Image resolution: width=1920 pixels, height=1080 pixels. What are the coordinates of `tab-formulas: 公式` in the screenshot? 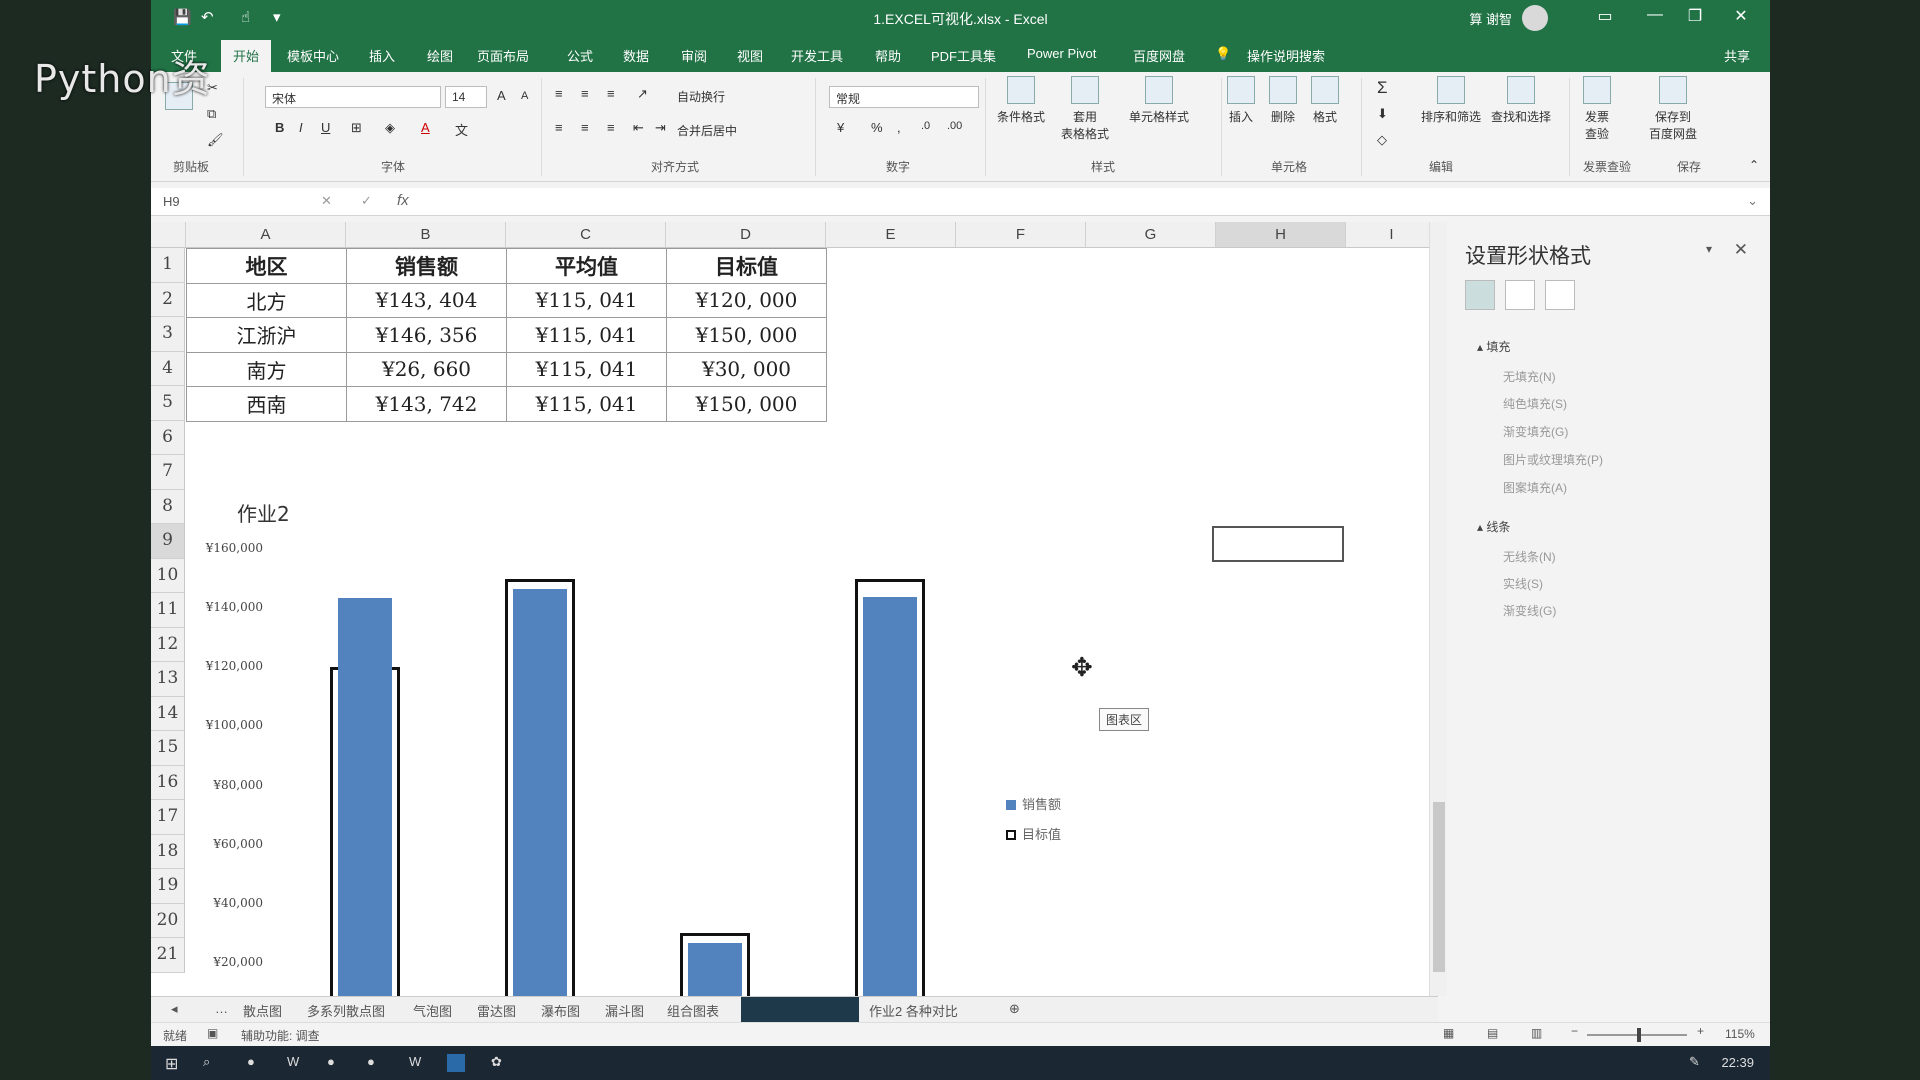 It's located at (580, 55).